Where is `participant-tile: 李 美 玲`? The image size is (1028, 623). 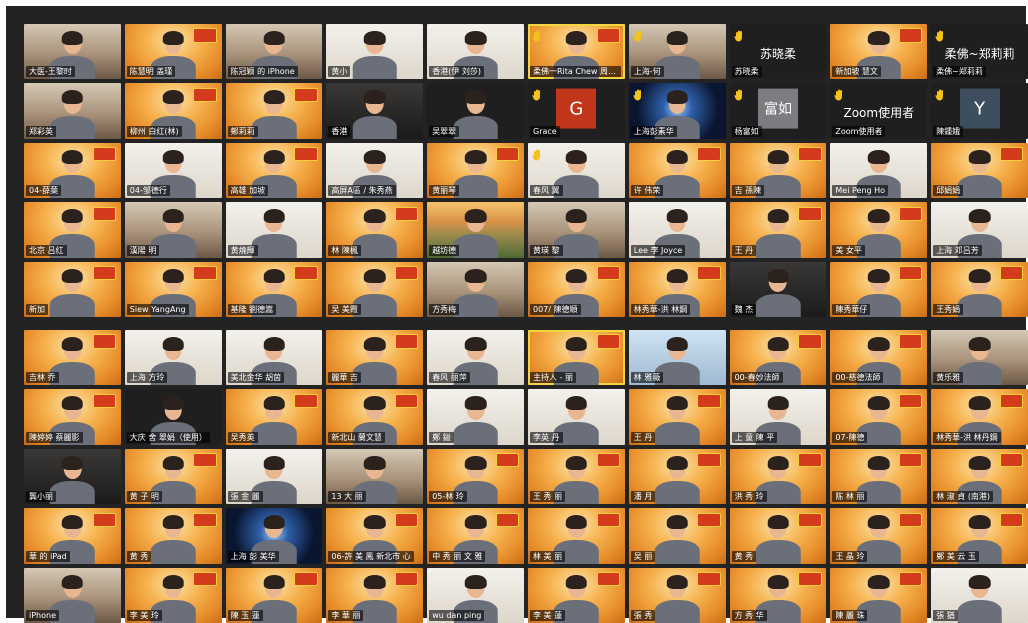 participant-tile: 李 美 玲 is located at coordinates (173, 595).